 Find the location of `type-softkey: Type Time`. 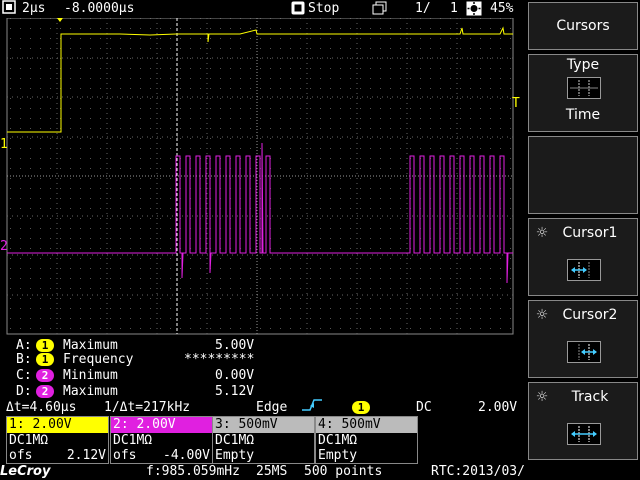

type-softkey: Type Time is located at coordinates (583, 93).